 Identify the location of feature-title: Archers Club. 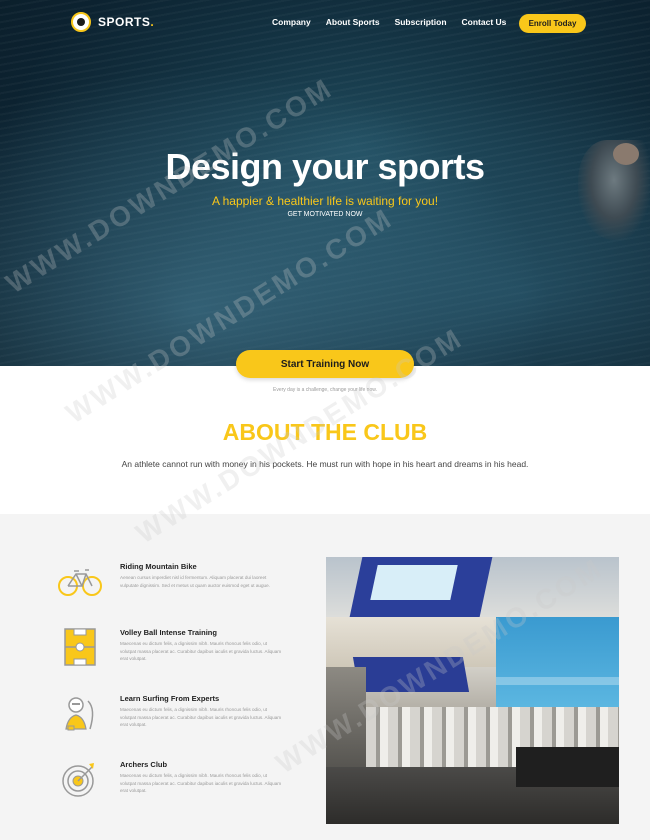
(144, 764).